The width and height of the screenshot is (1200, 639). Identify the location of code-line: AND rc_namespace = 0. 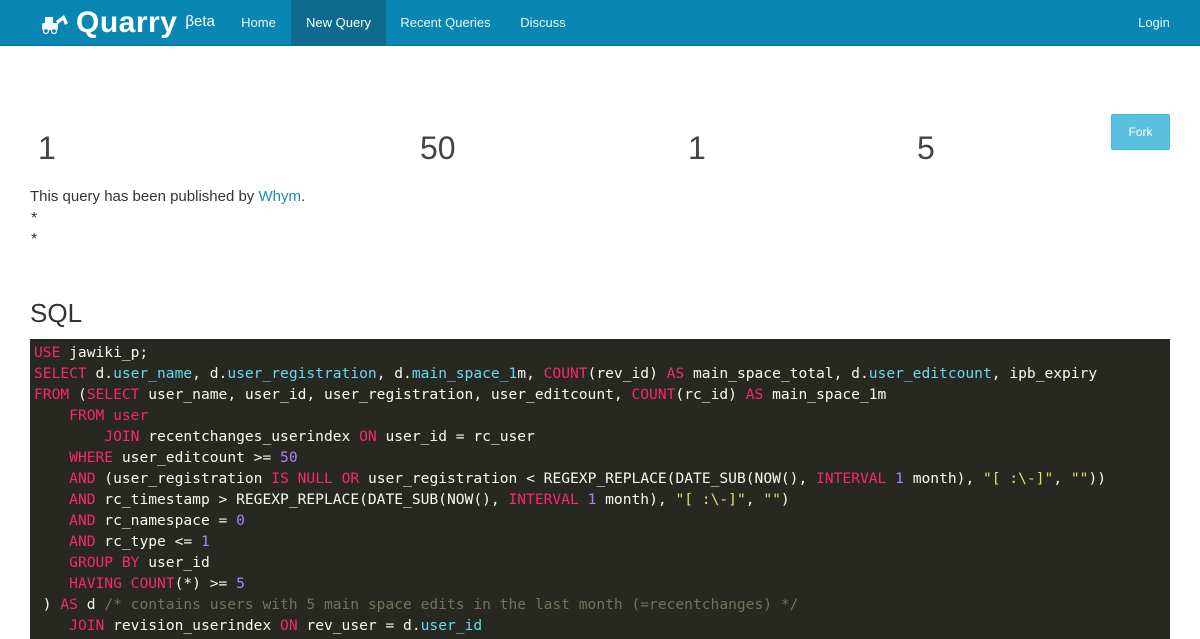
(139, 520).